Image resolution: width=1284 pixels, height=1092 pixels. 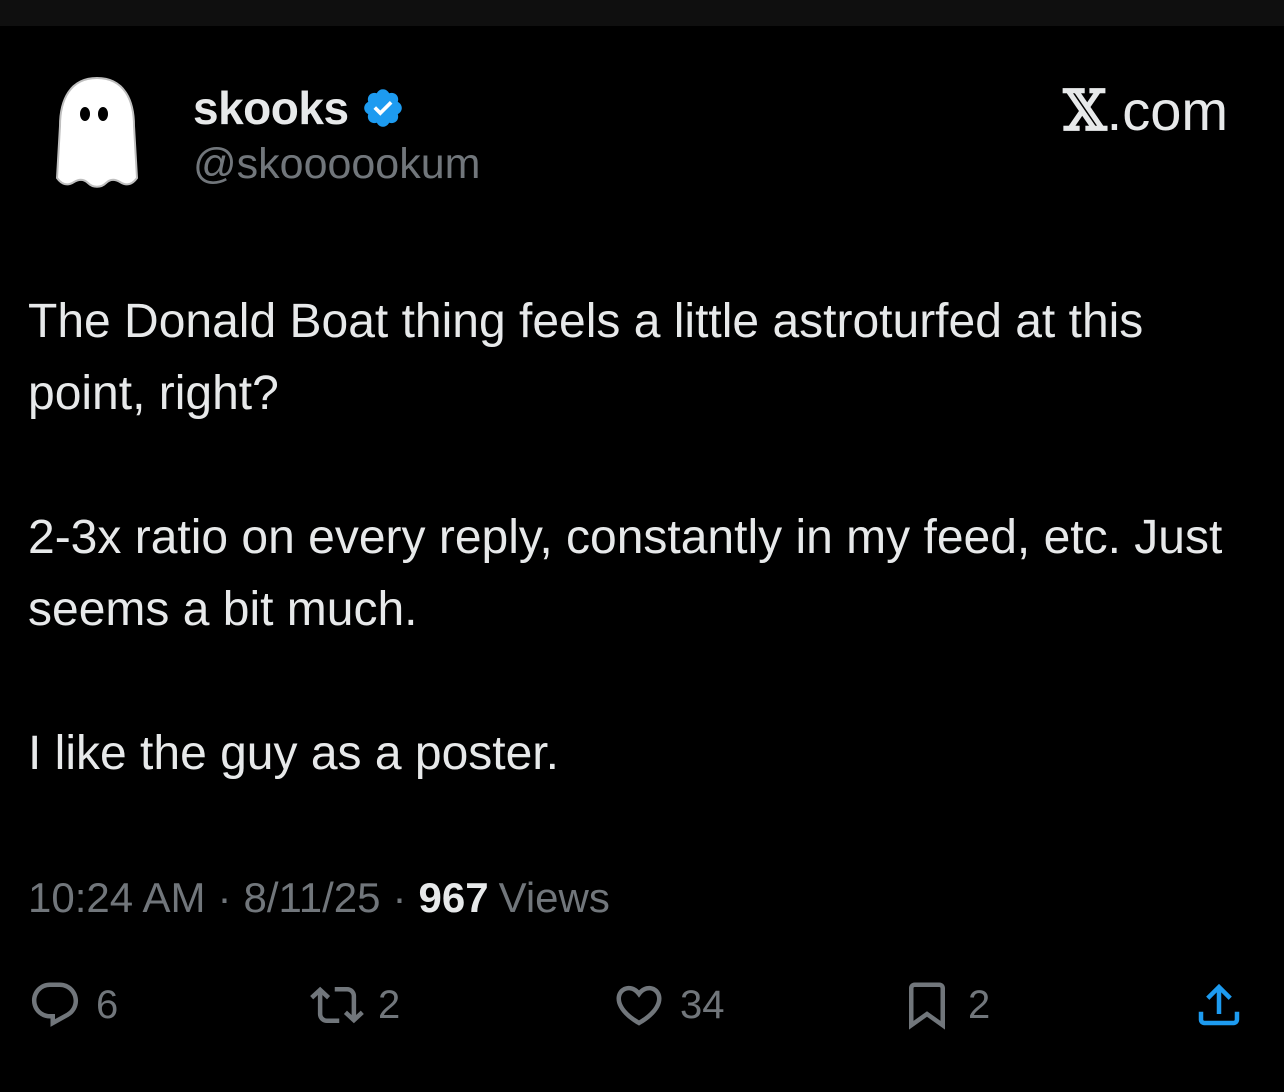 I want to click on site-label: 𝕏.com, so click(x=1145, y=111).